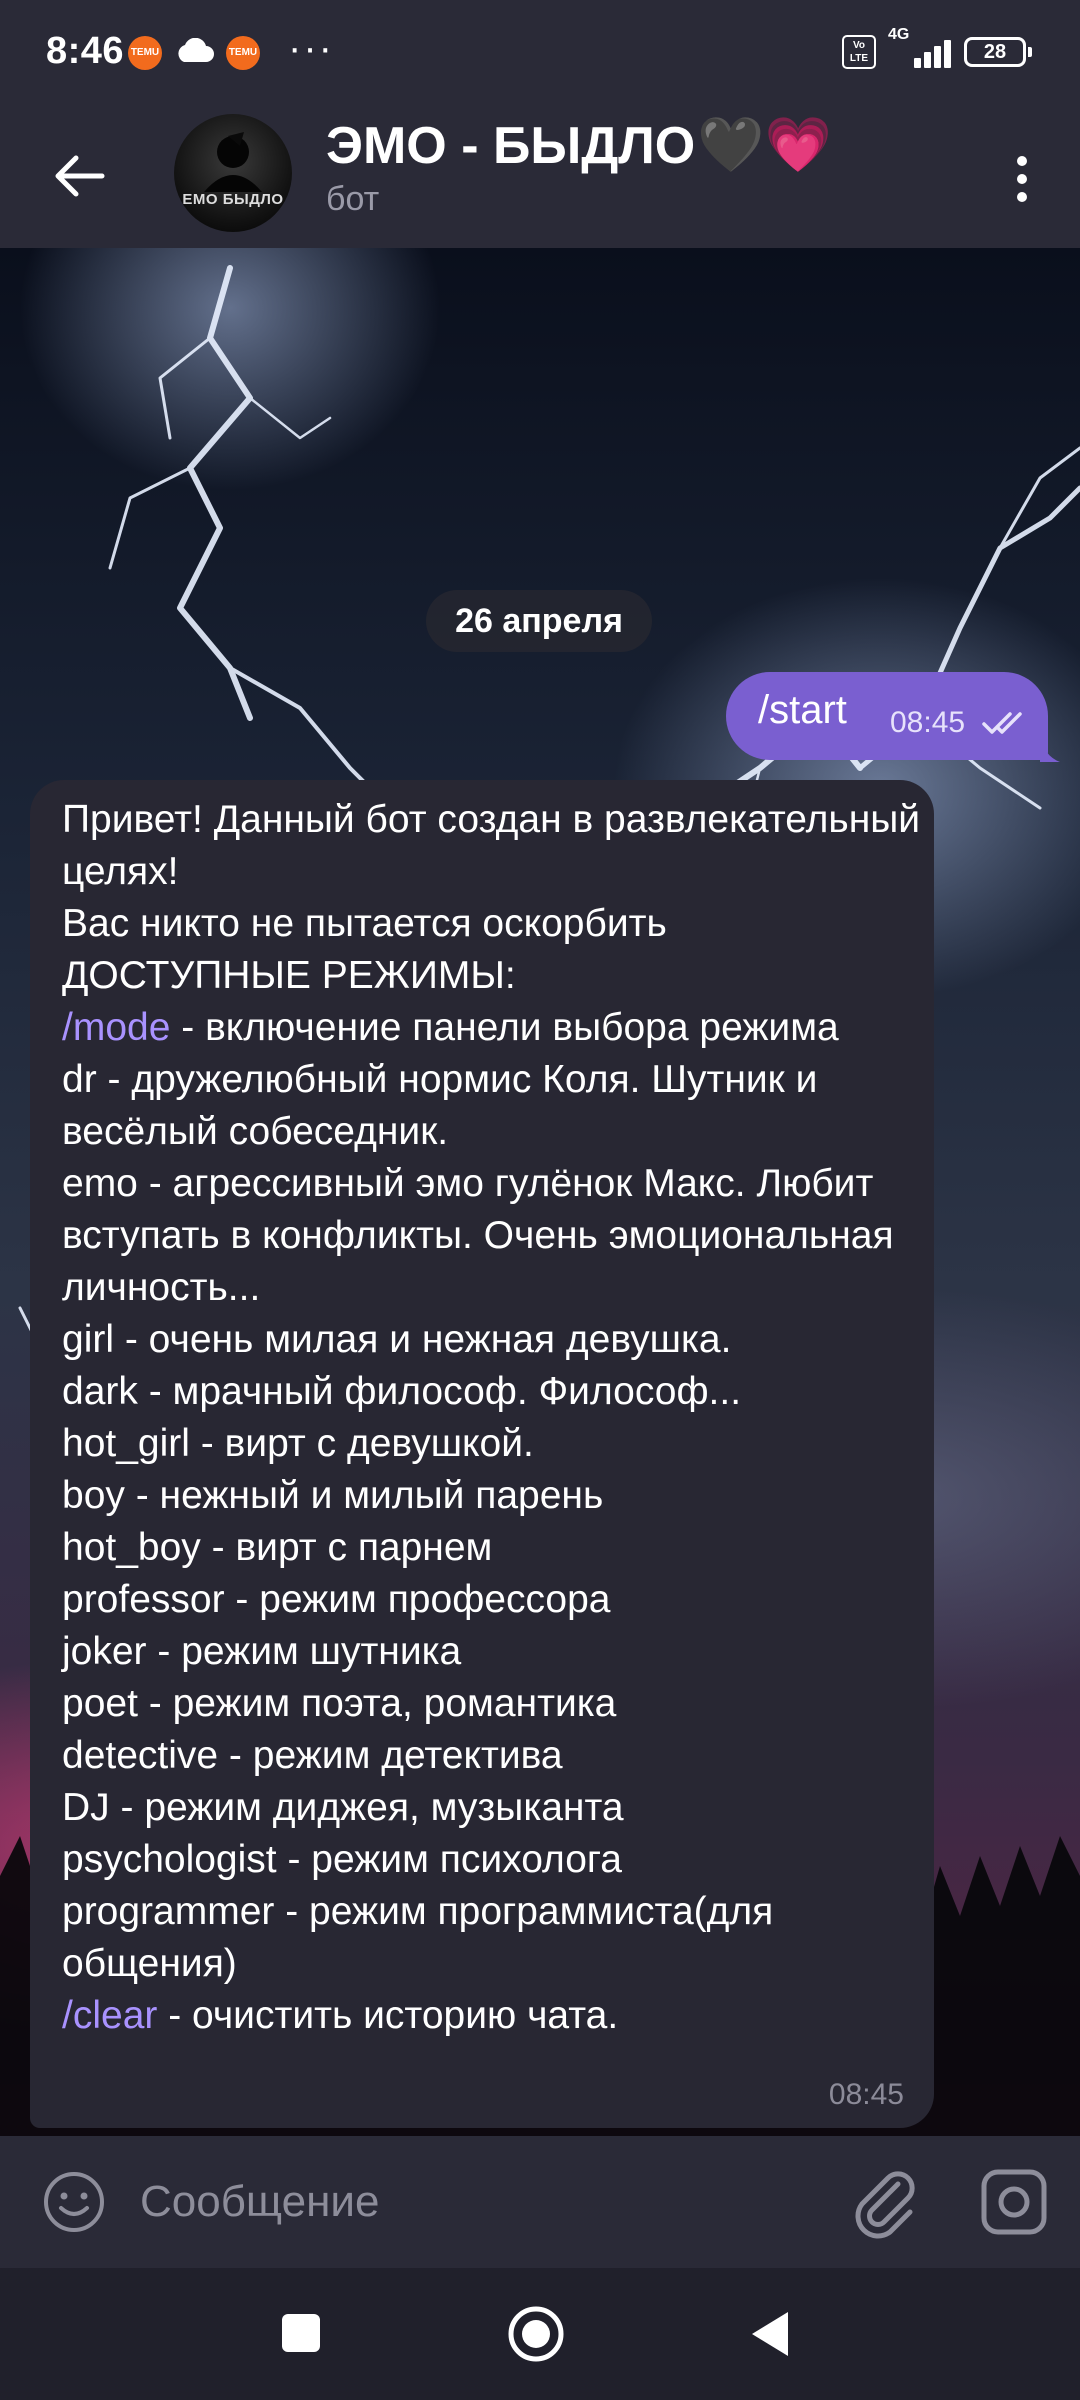 The width and height of the screenshot is (1080, 2400). What do you see at coordinates (333, 1495) in the screenshot?
I see `mode-item: boy - нежный и милый парень` at bounding box center [333, 1495].